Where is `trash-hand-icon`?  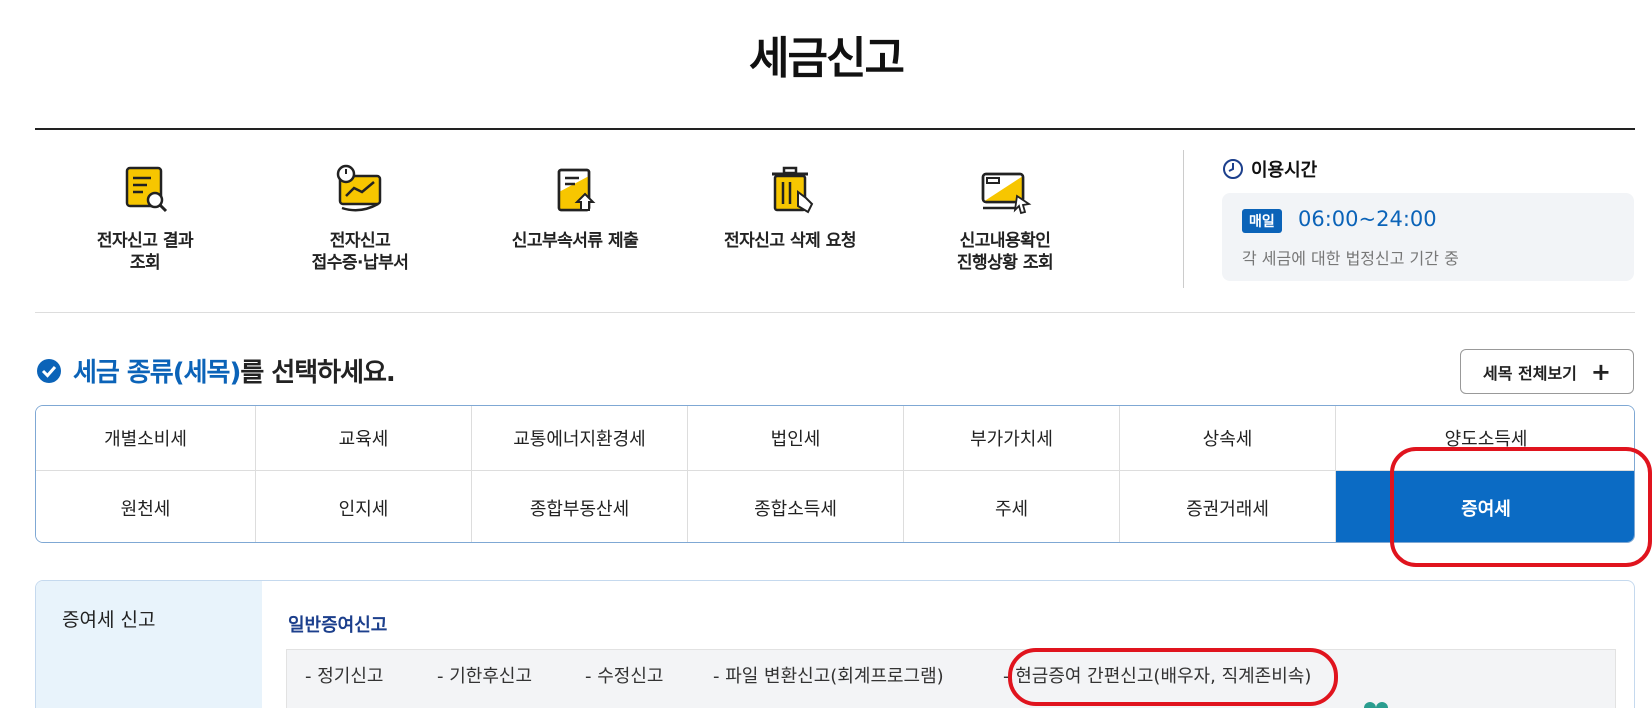 trash-hand-icon is located at coordinates (793, 190).